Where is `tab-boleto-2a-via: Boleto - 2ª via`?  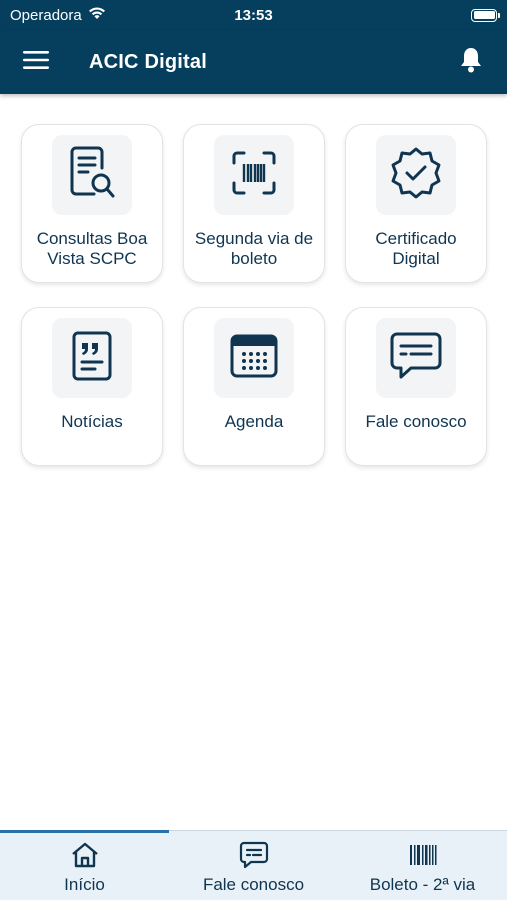
tab-boleto-2a-via: Boleto - 2ª via is located at coordinates (422, 865).